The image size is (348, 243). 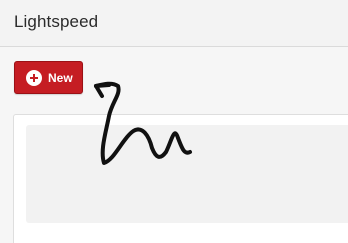 What do you see at coordinates (34, 77) in the screenshot?
I see `plus-circle-icon` at bounding box center [34, 77].